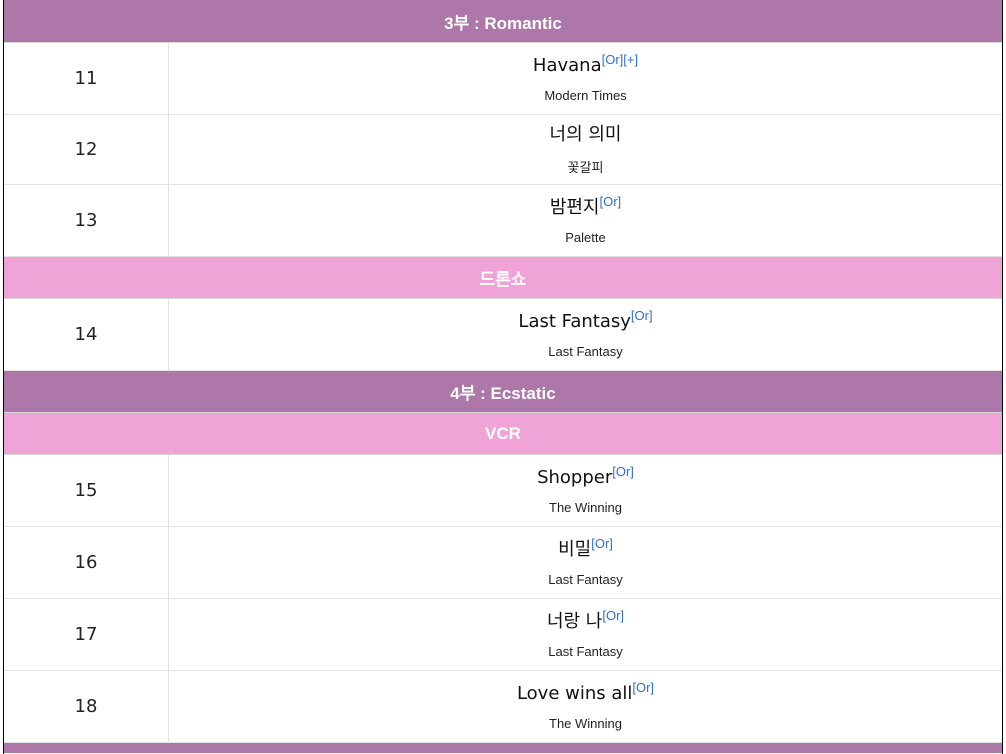 The height and width of the screenshot is (754, 1006). I want to click on section-header-part3: 3부 : Romantic, so click(503, 21).